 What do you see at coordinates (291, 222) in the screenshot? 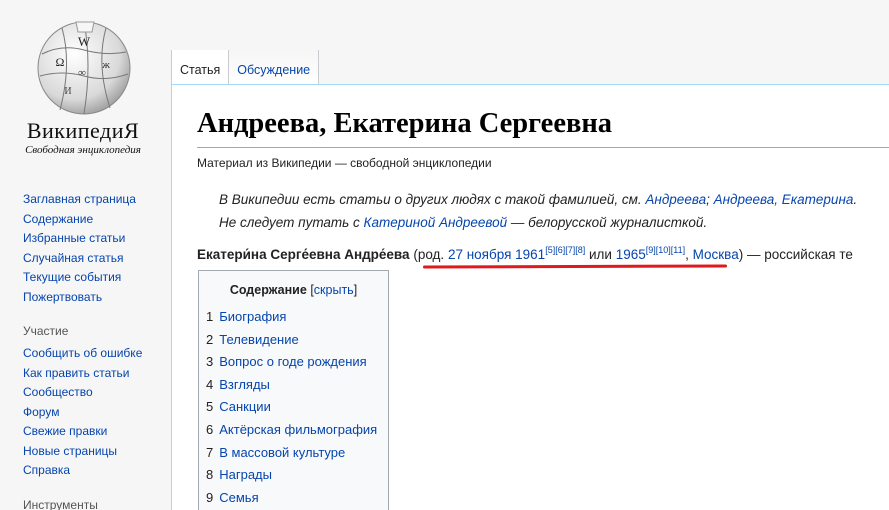
I see `hatnote-text: Не следует путать с` at bounding box center [291, 222].